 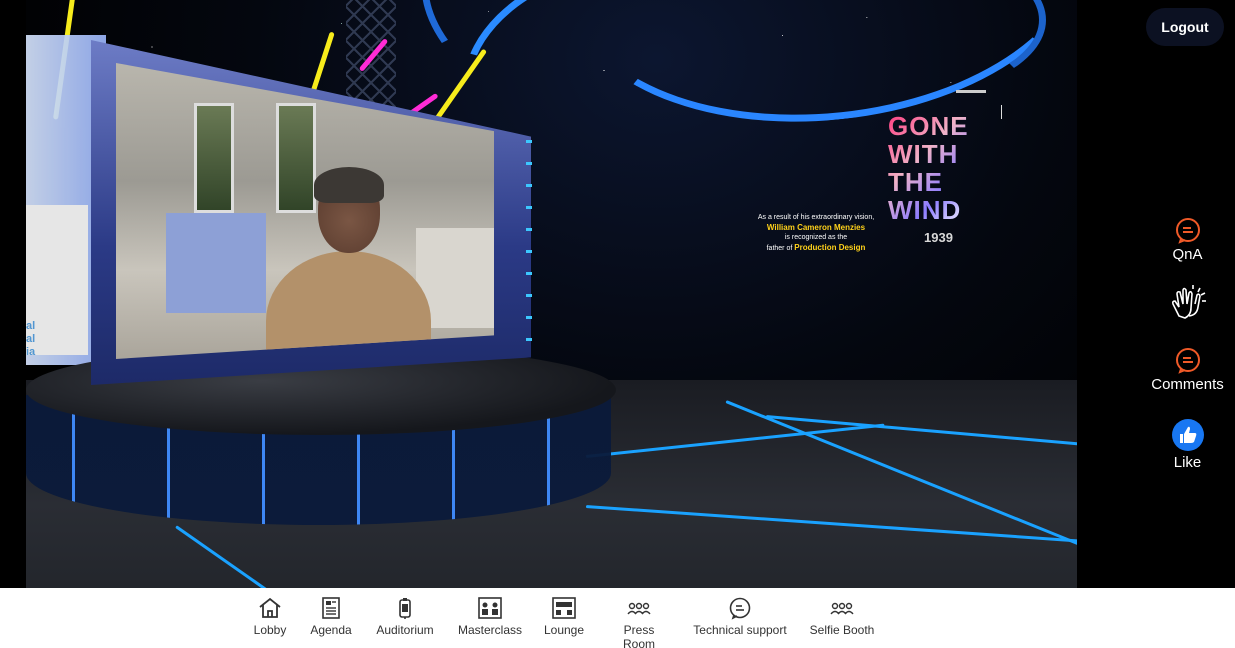 I want to click on like-label: Like, so click(x=1187, y=462).